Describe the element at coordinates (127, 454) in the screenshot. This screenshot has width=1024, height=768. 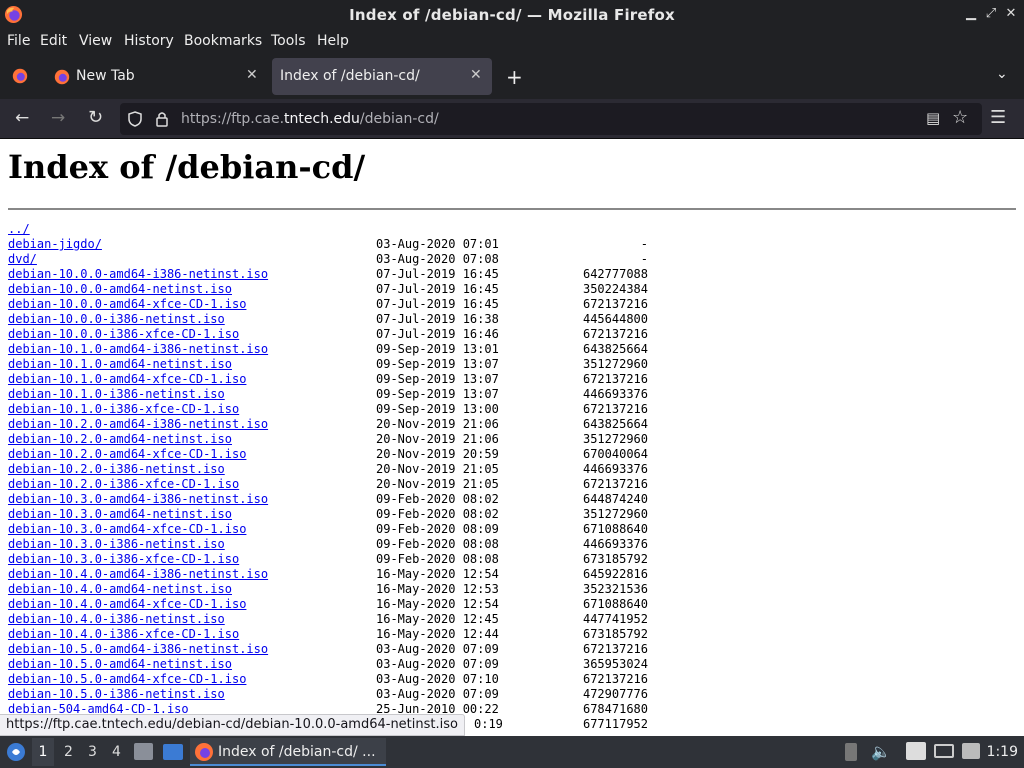
I see `file-link: debian-10.2.0-amd64-xfce-CD-1.iso` at that location.